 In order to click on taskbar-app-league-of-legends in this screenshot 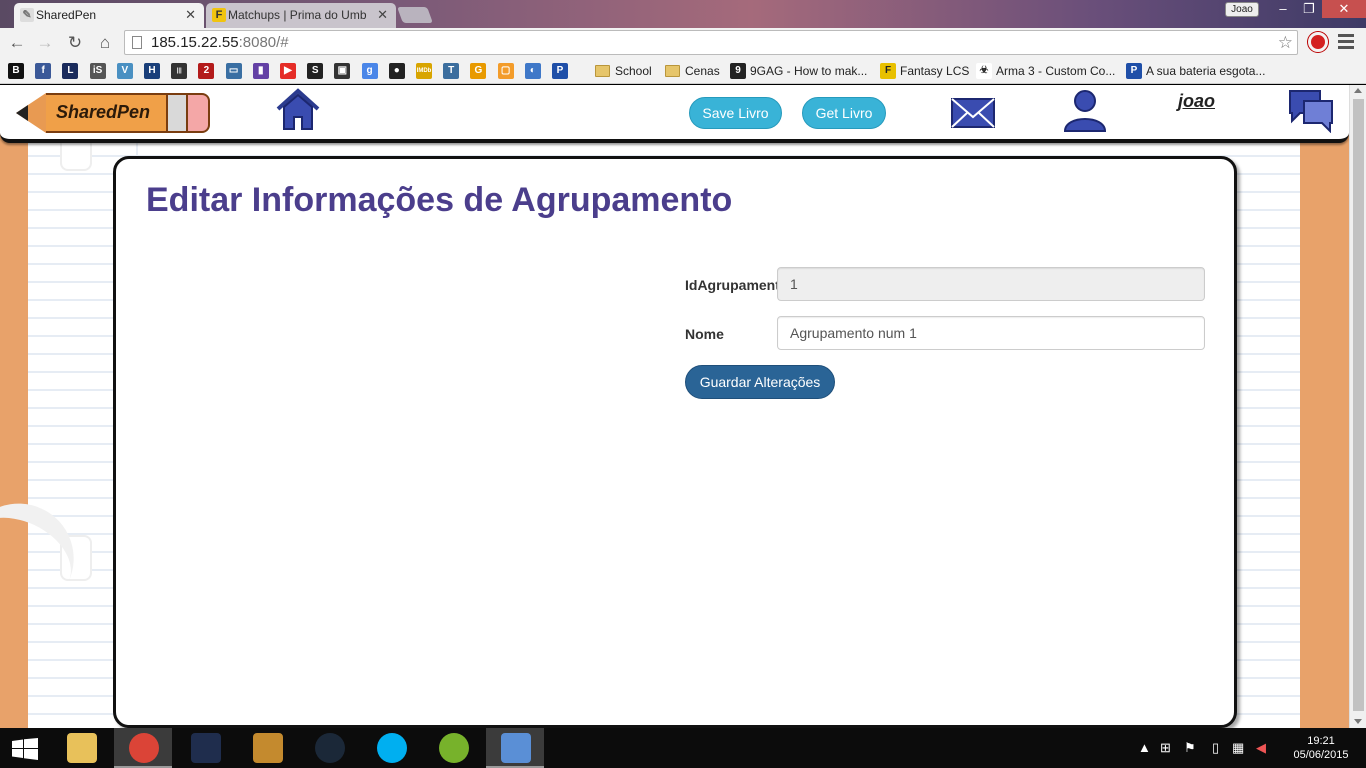, I will do `click(205, 748)`.